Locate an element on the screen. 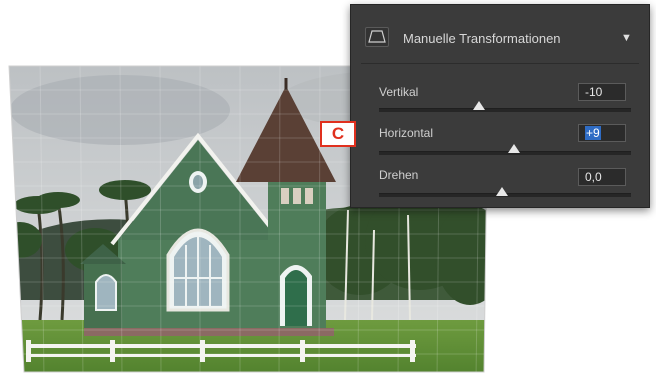  horizontal-slider-track is located at coordinates (505, 153).